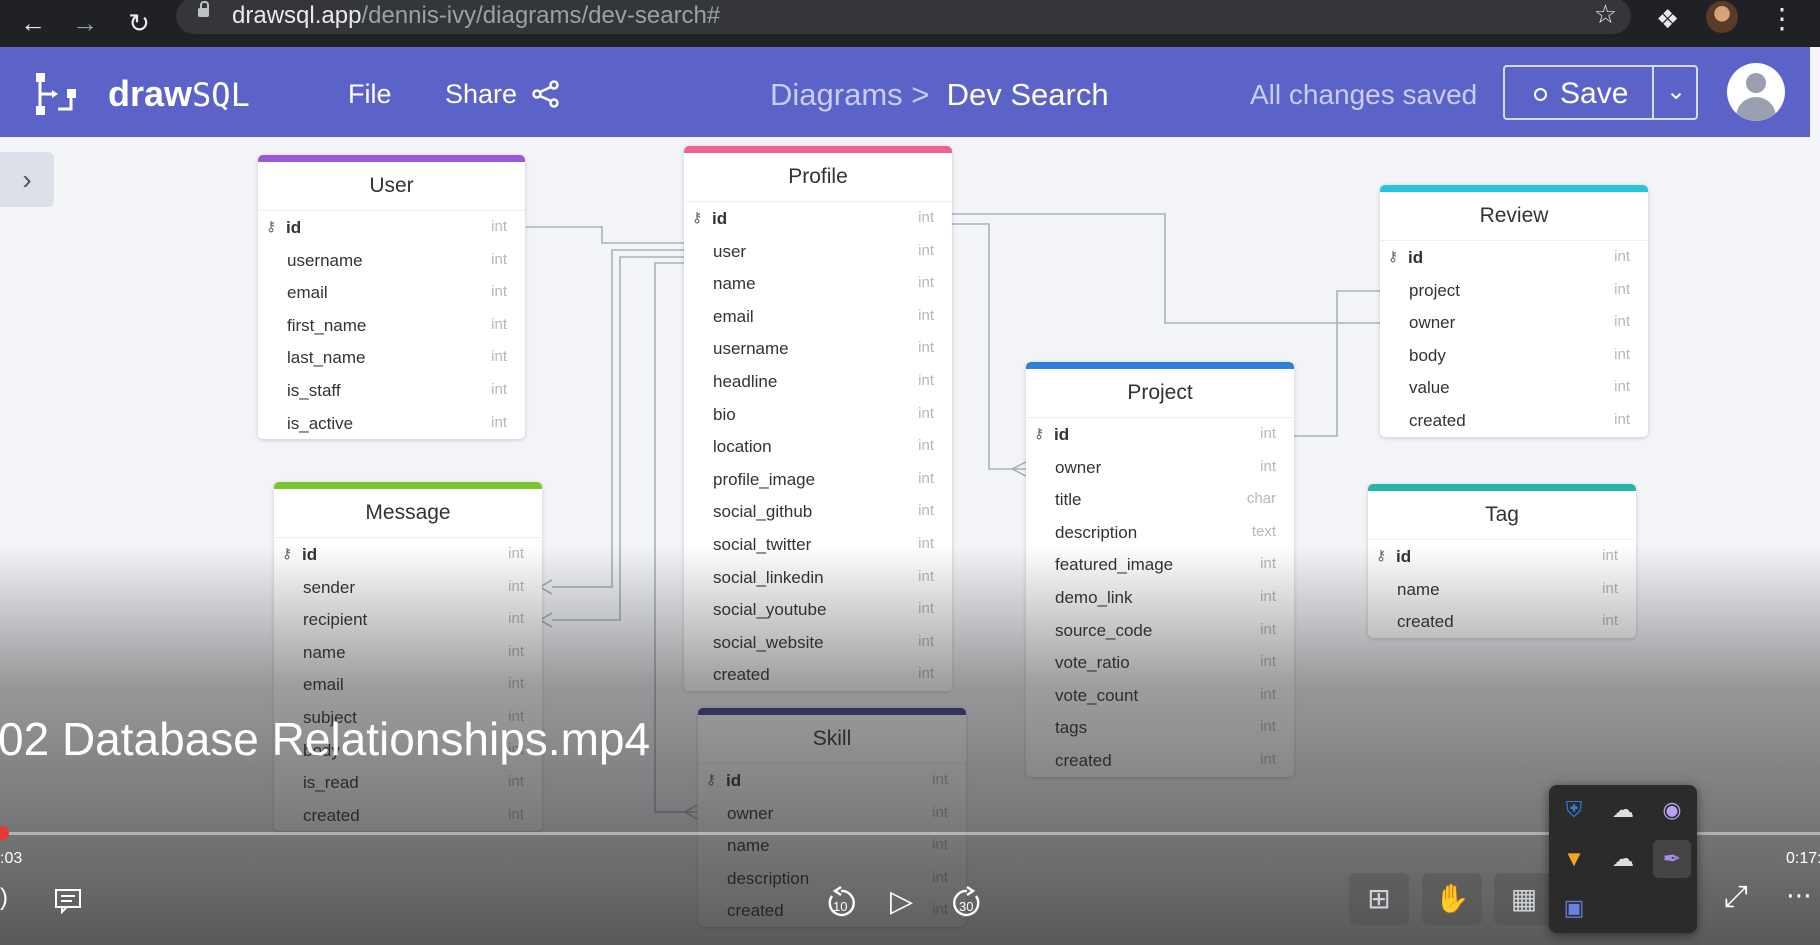  Describe the element at coordinates (391, 325) in the screenshot. I see `table-column-row: first_name int` at that location.